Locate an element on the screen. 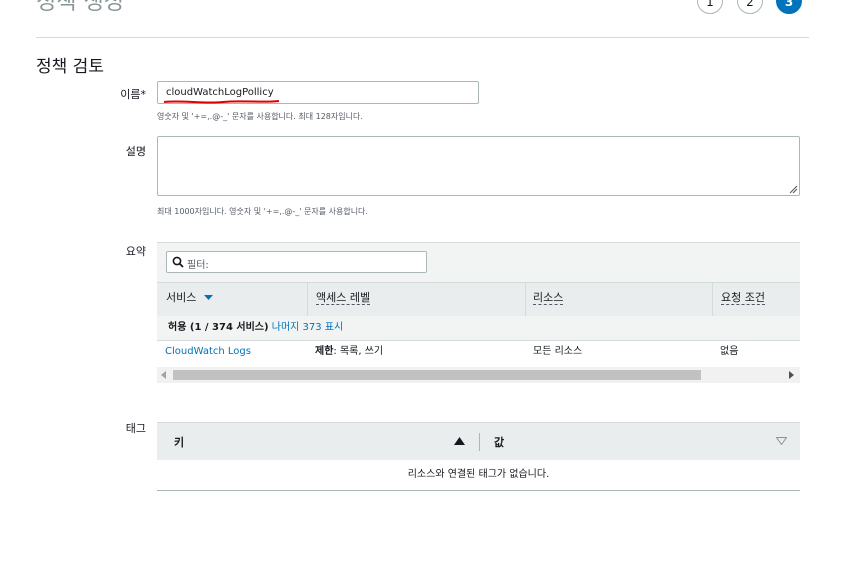  summary-label: 요약 is located at coordinates (135, 251).